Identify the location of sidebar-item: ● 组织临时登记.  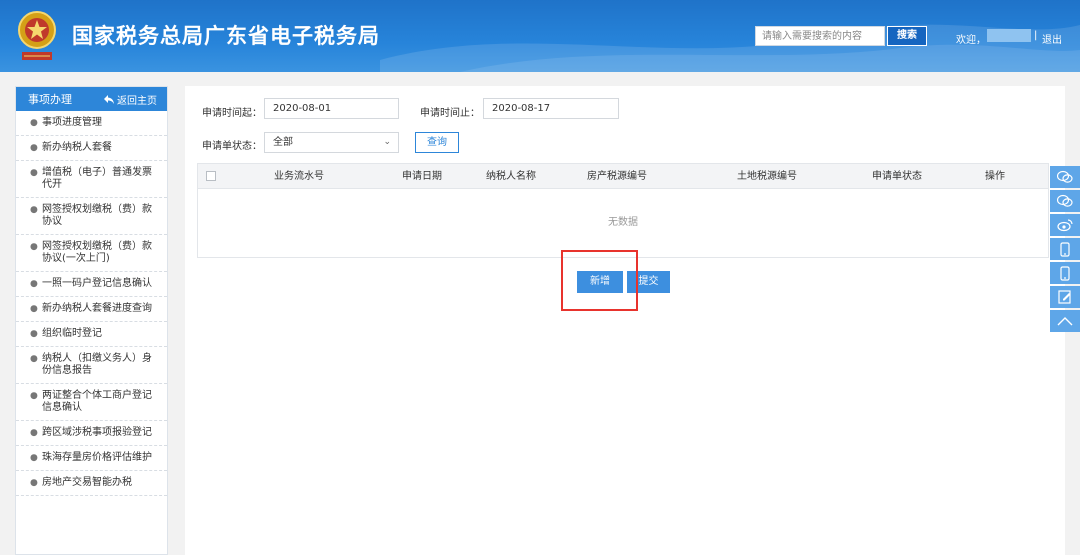
(91, 334).